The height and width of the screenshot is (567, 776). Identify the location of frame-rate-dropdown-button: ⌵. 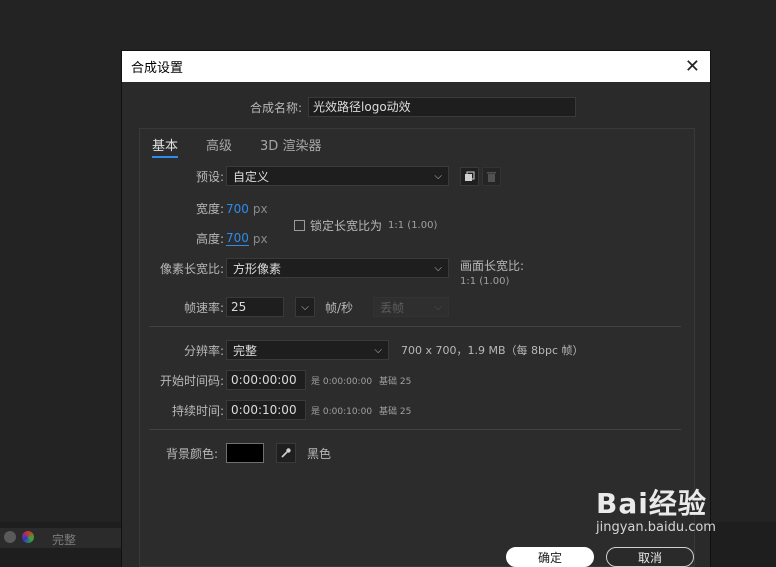
(305, 307).